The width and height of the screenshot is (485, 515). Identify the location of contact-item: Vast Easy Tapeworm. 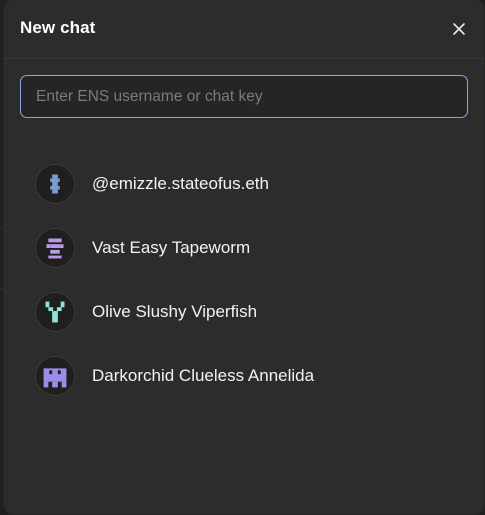
(244, 248).